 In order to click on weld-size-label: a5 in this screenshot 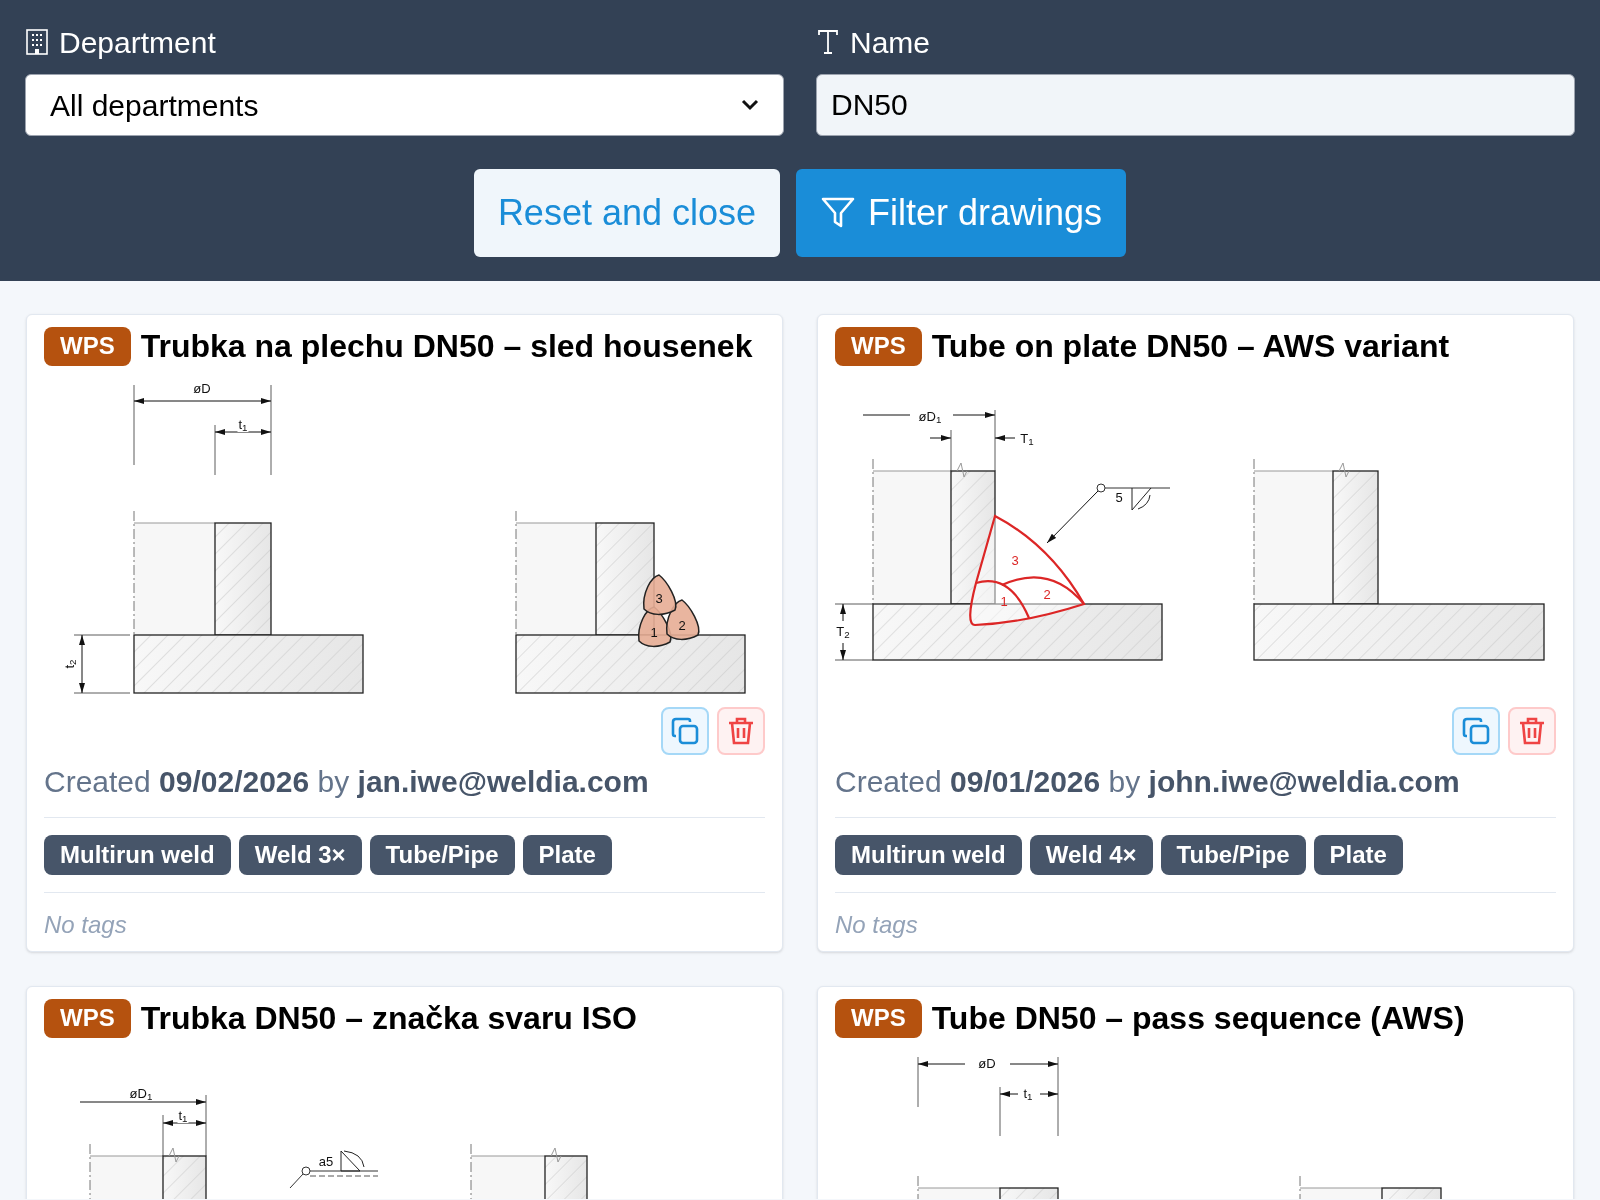, I will do `click(326, 1162)`.